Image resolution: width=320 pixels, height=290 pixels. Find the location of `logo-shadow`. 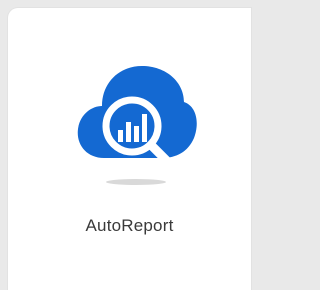

logo-shadow is located at coordinates (136, 182).